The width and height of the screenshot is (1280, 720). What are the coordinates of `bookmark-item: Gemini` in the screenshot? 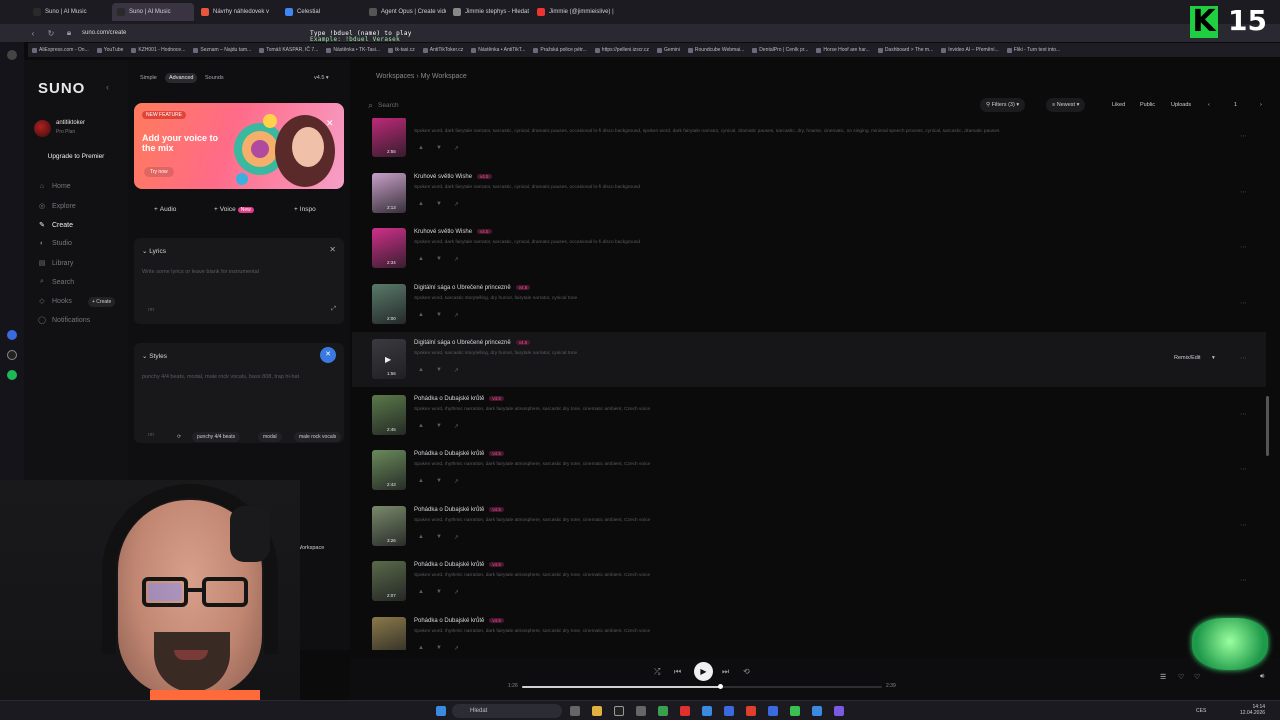 It's located at (668, 50).